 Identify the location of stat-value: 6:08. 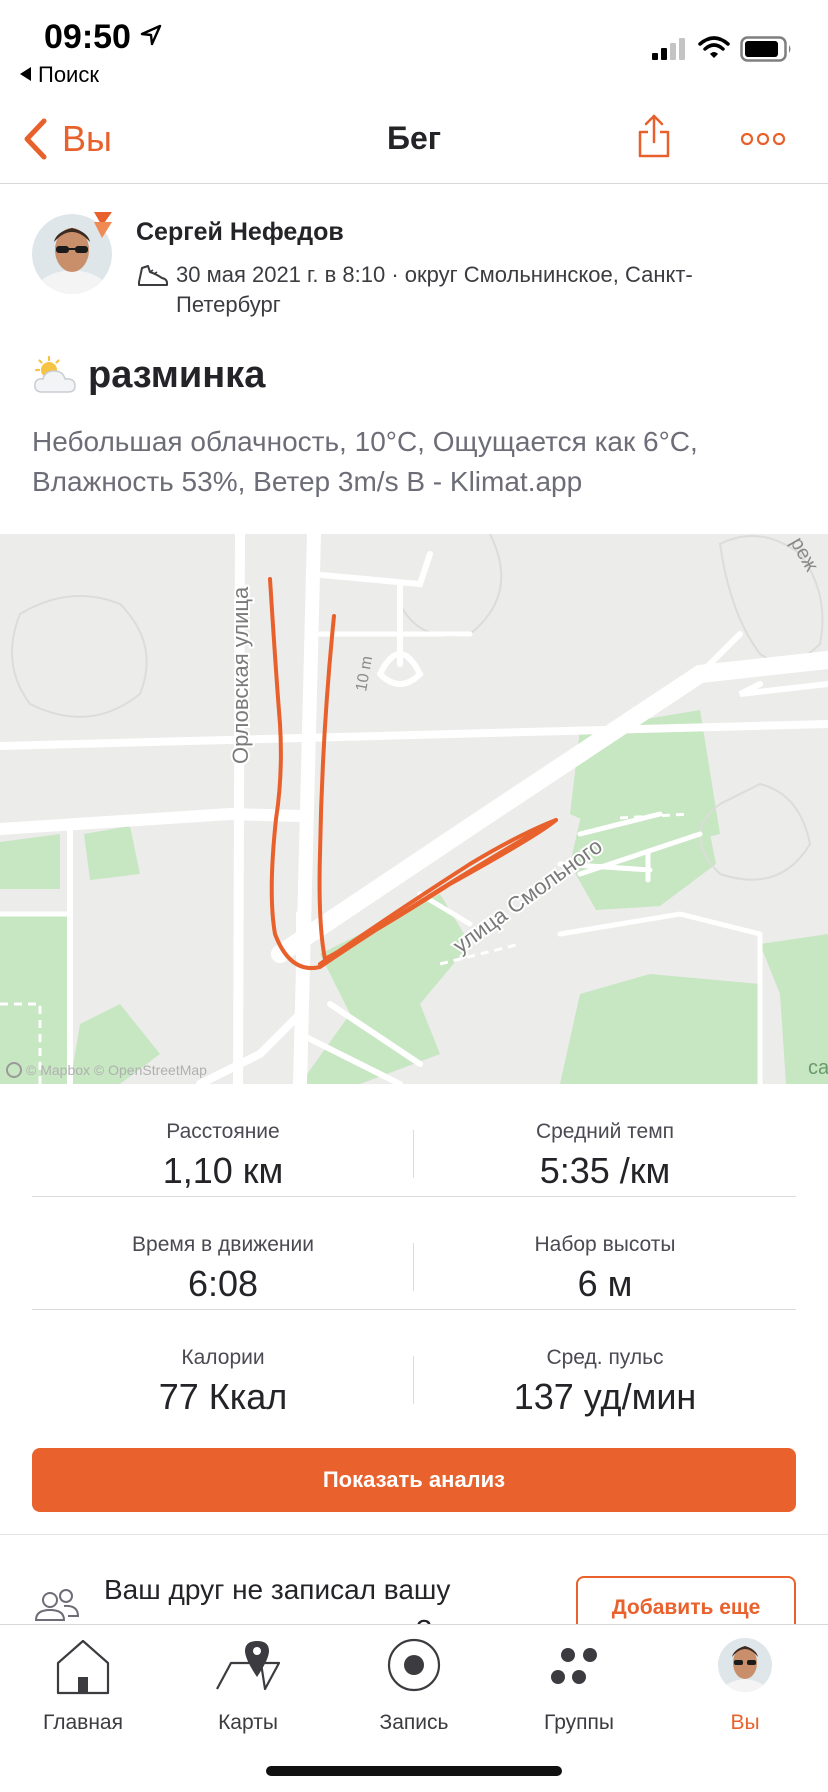
(223, 1283).